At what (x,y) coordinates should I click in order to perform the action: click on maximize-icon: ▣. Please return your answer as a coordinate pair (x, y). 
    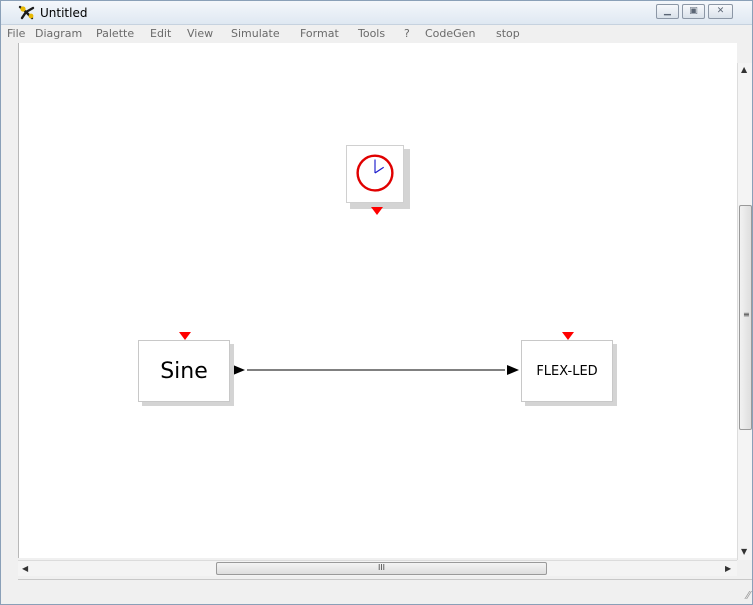
    Looking at the image, I should click on (693, 11).